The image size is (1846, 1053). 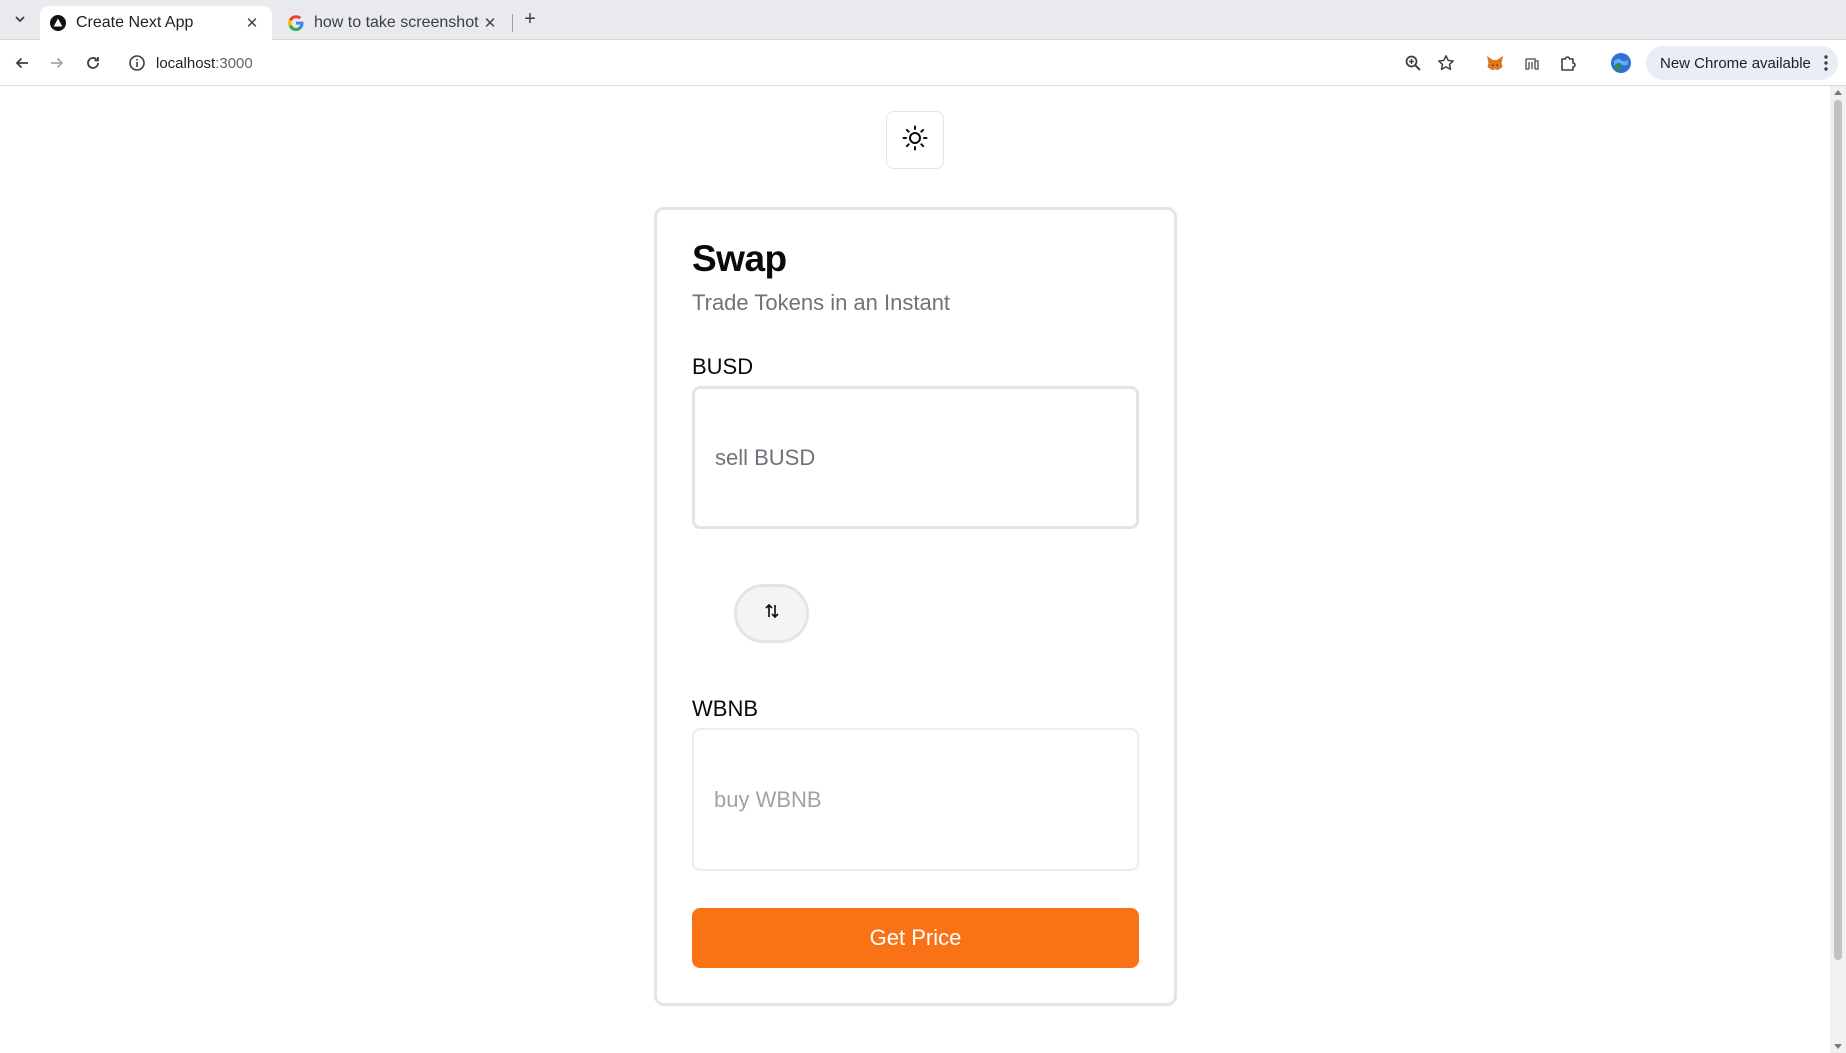 I want to click on extensions-puzzle-icon, so click(x=1568, y=63).